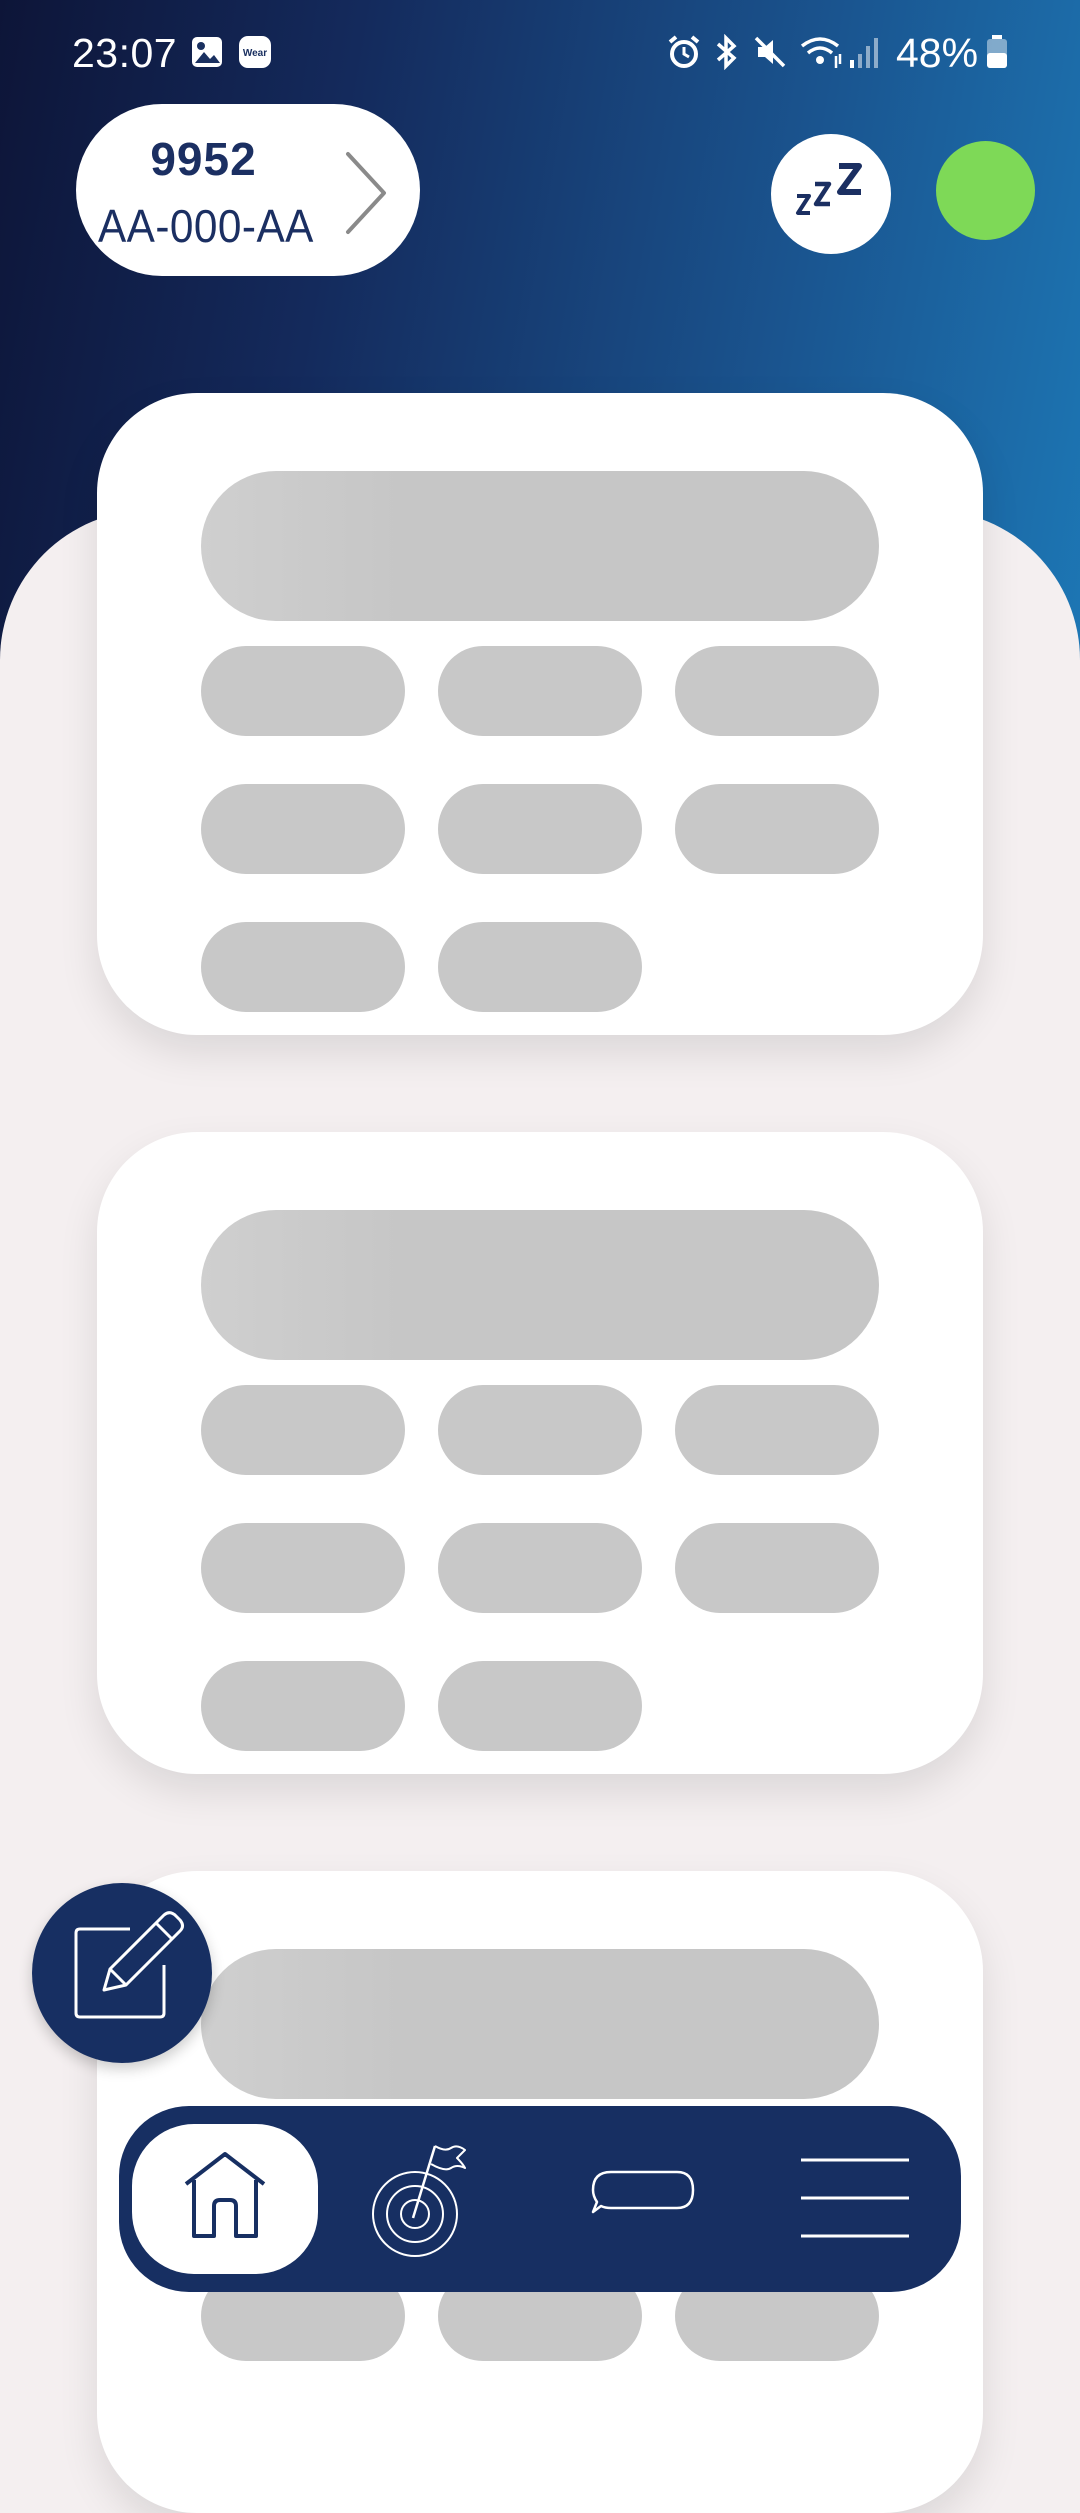  What do you see at coordinates (540, 2199) in the screenshot?
I see `bottom-navigation` at bounding box center [540, 2199].